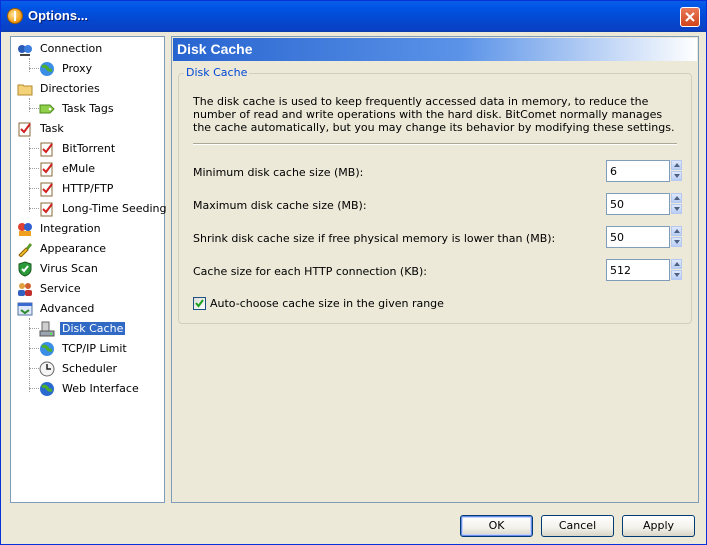 Image resolution: width=707 pixels, height=545 pixels. Describe the element at coordinates (25, 229) in the screenshot. I see `puzzle-icon` at that location.